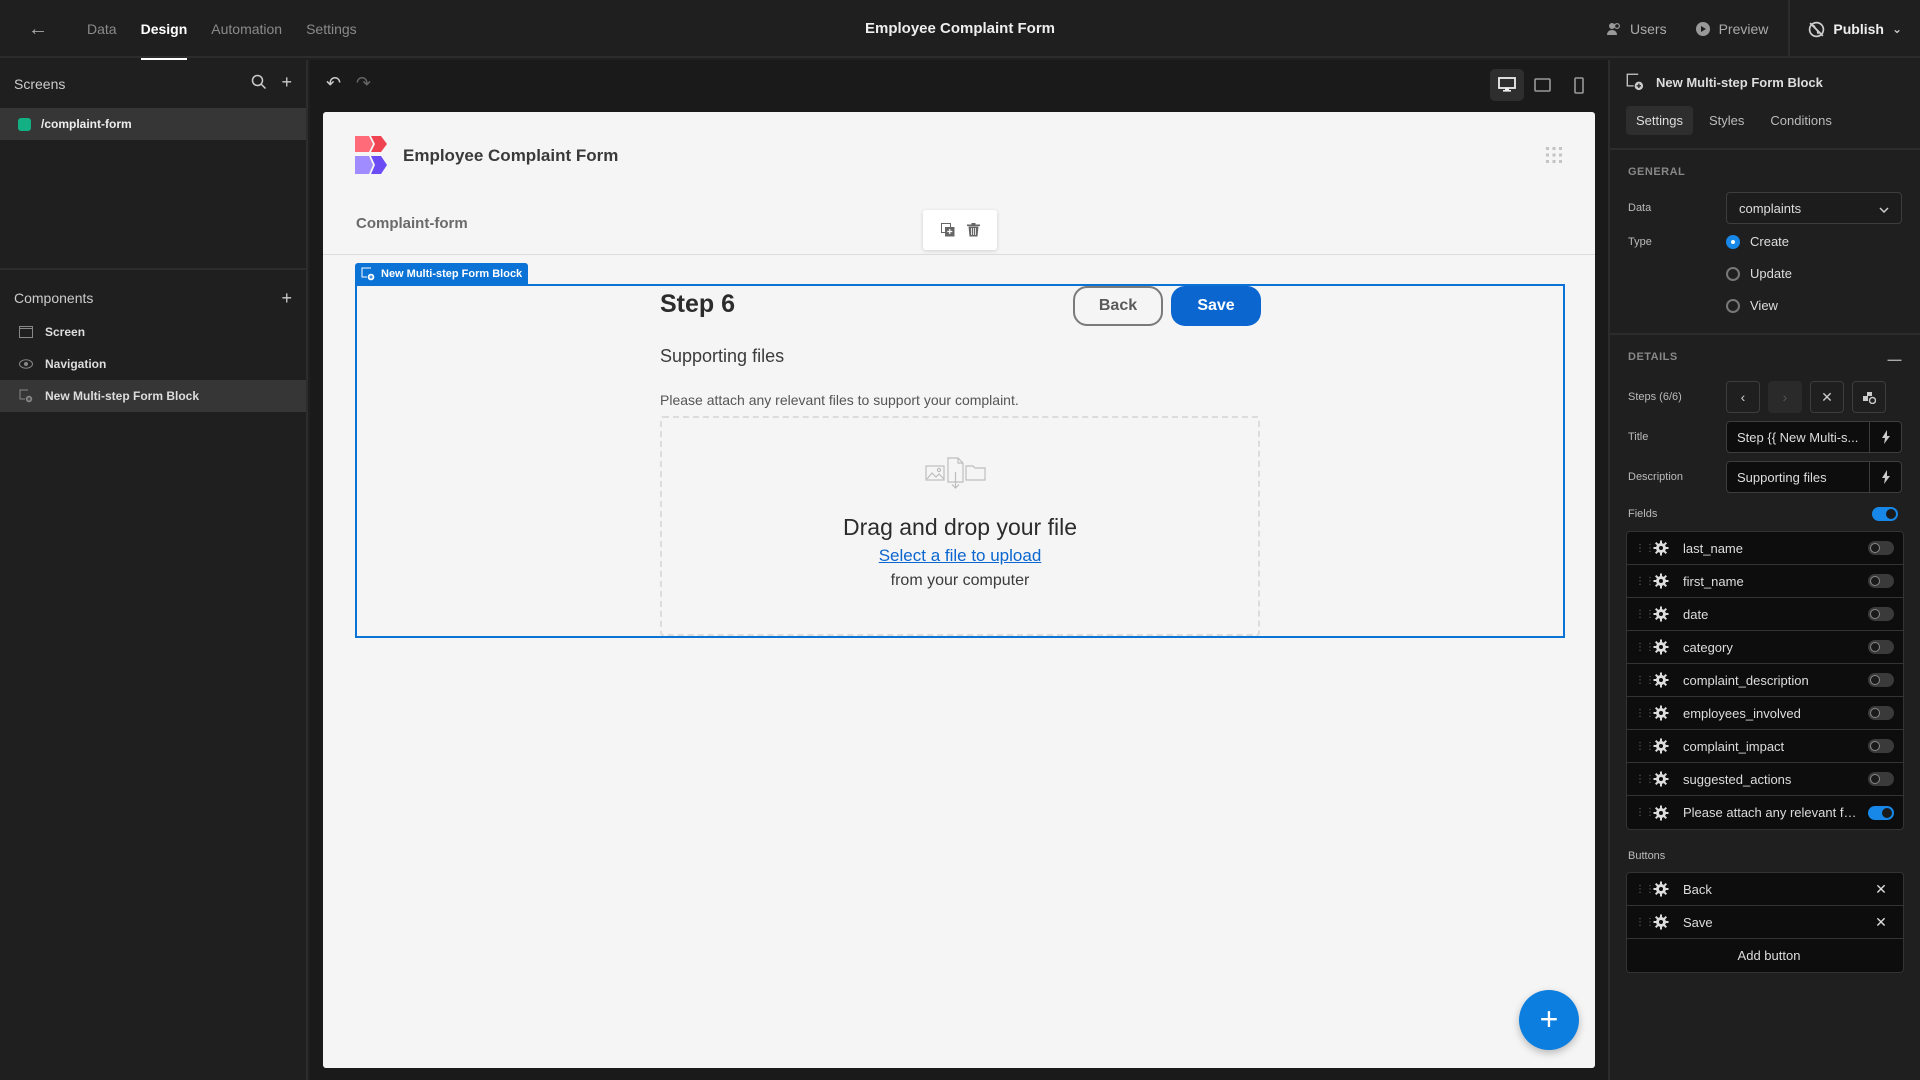 This screenshot has width=1920, height=1080. What do you see at coordinates (1579, 85) in the screenshot?
I see `mobile-preview-button` at bounding box center [1579, 85].